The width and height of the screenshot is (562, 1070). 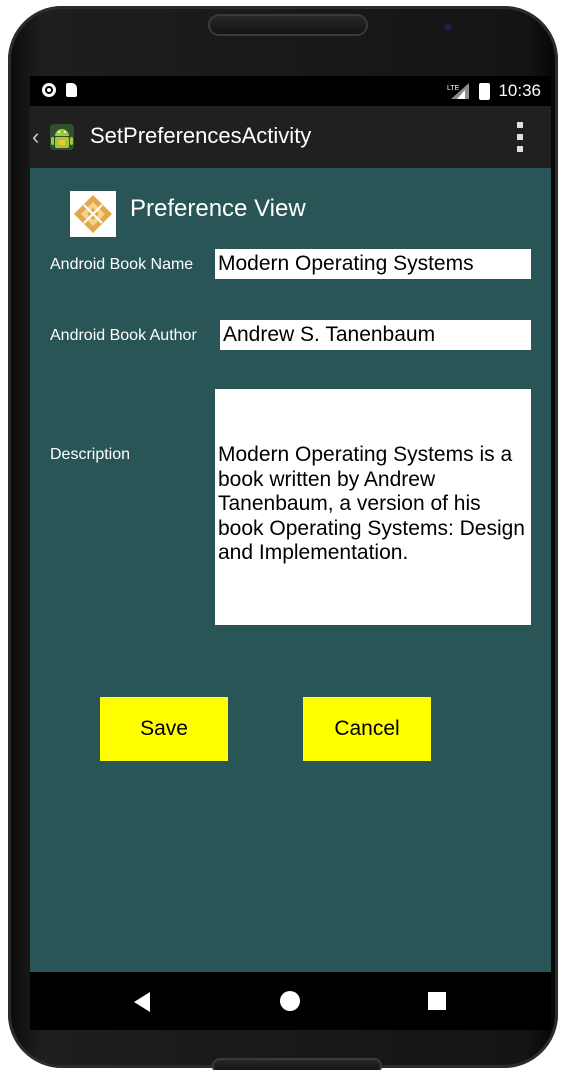 What do you see at coordinates (90, 454) in the screenshot?
I see `description-label: Description` at bounding box center [90, 454].